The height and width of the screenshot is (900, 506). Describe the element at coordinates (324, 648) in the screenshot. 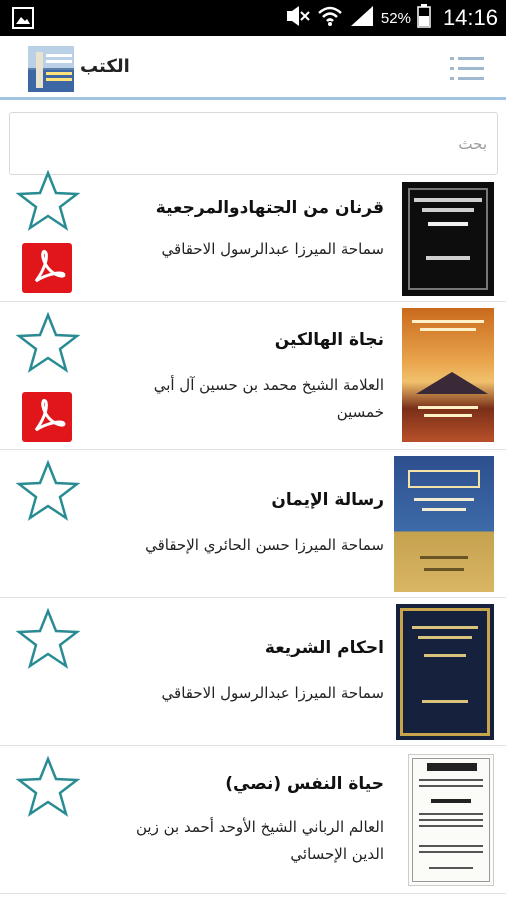

I see `book-title: احكام الشريعة` at that location.